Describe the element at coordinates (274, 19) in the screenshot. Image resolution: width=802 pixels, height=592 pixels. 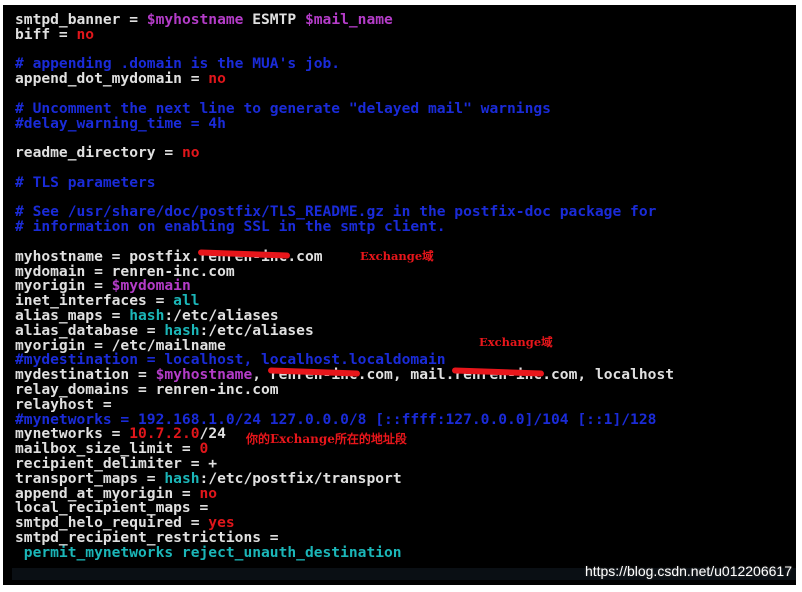
I see `config-token: ESMTP` at that location.